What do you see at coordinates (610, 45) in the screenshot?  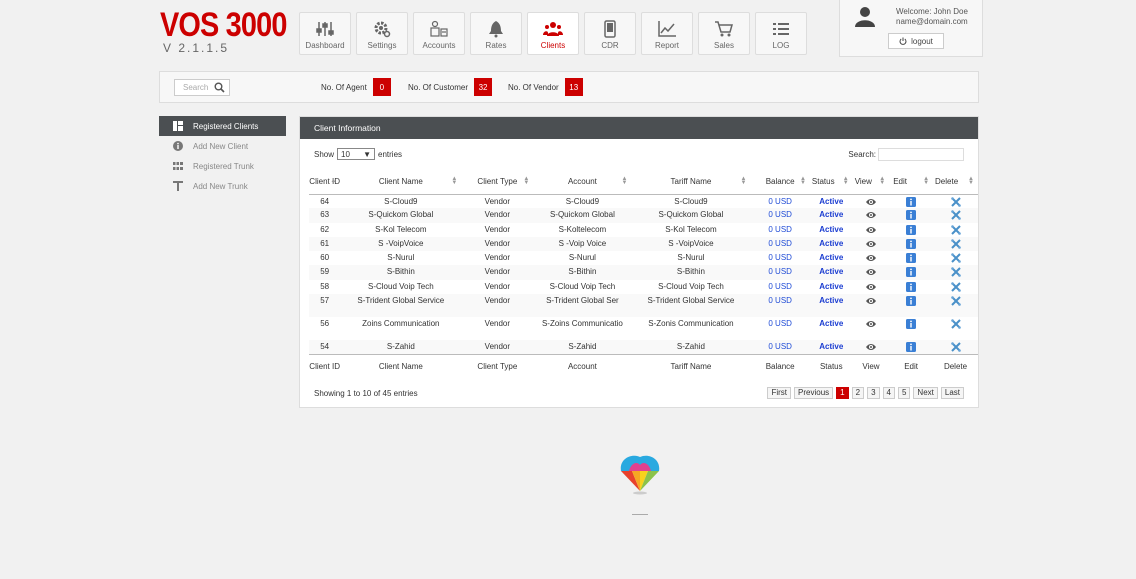 I see `nav-label: CDR` at bounding box center [610, 45].